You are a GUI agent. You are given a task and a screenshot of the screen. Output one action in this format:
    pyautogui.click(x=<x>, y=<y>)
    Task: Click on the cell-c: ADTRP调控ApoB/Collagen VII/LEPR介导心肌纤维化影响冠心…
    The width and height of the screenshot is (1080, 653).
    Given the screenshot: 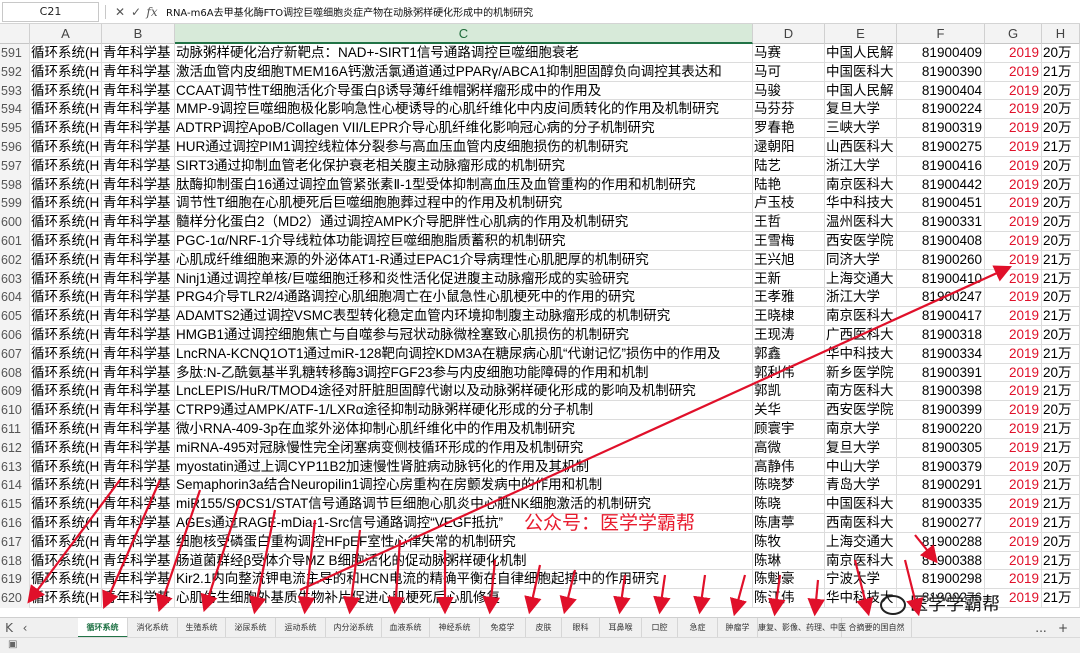 What is the action you would take?
    pyautogui.click(x=464, y=128)
    